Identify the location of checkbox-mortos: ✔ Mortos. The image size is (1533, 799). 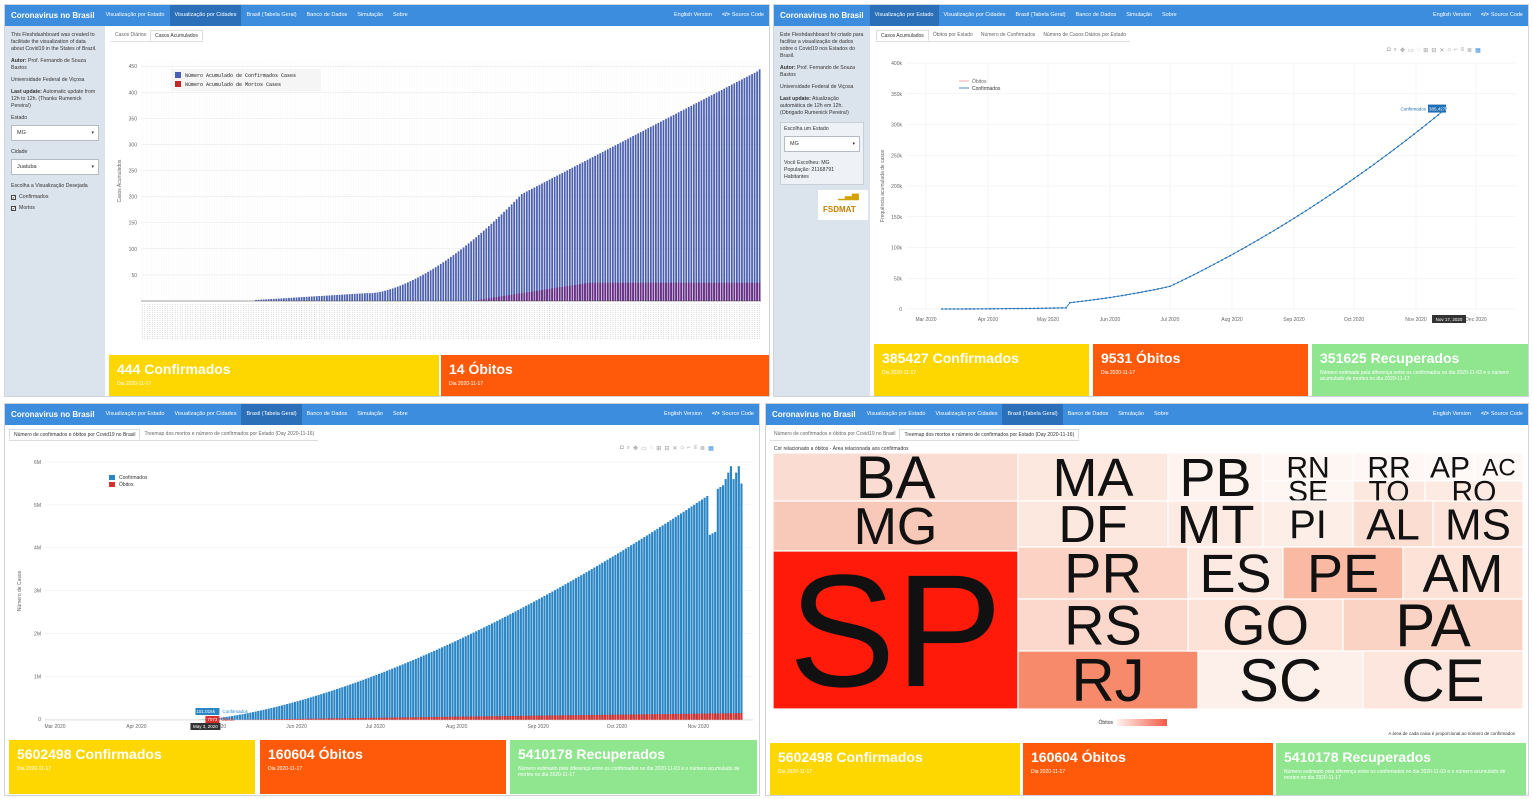
(55, 208).